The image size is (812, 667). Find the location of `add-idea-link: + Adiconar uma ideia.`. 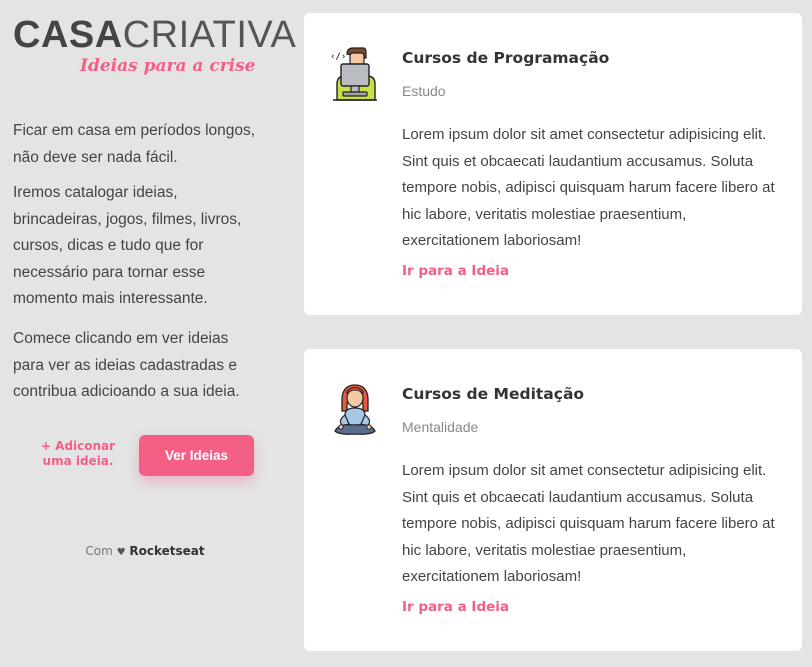

add-idea-link: + Adiconar uma ideia. is located at coordinates (78, 454).